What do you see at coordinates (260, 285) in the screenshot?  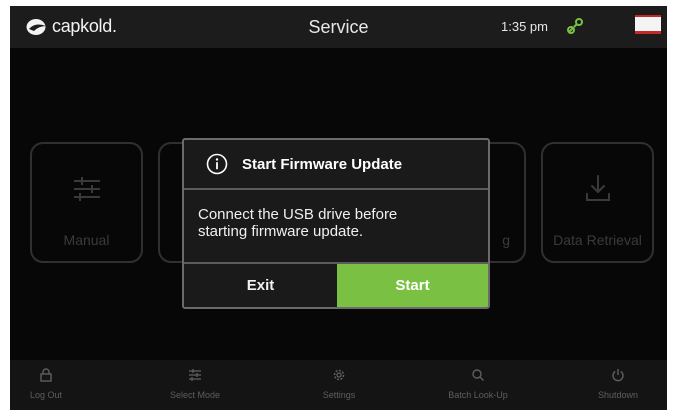 I see `exit-button: Exit` at bounding box center [260, 285].